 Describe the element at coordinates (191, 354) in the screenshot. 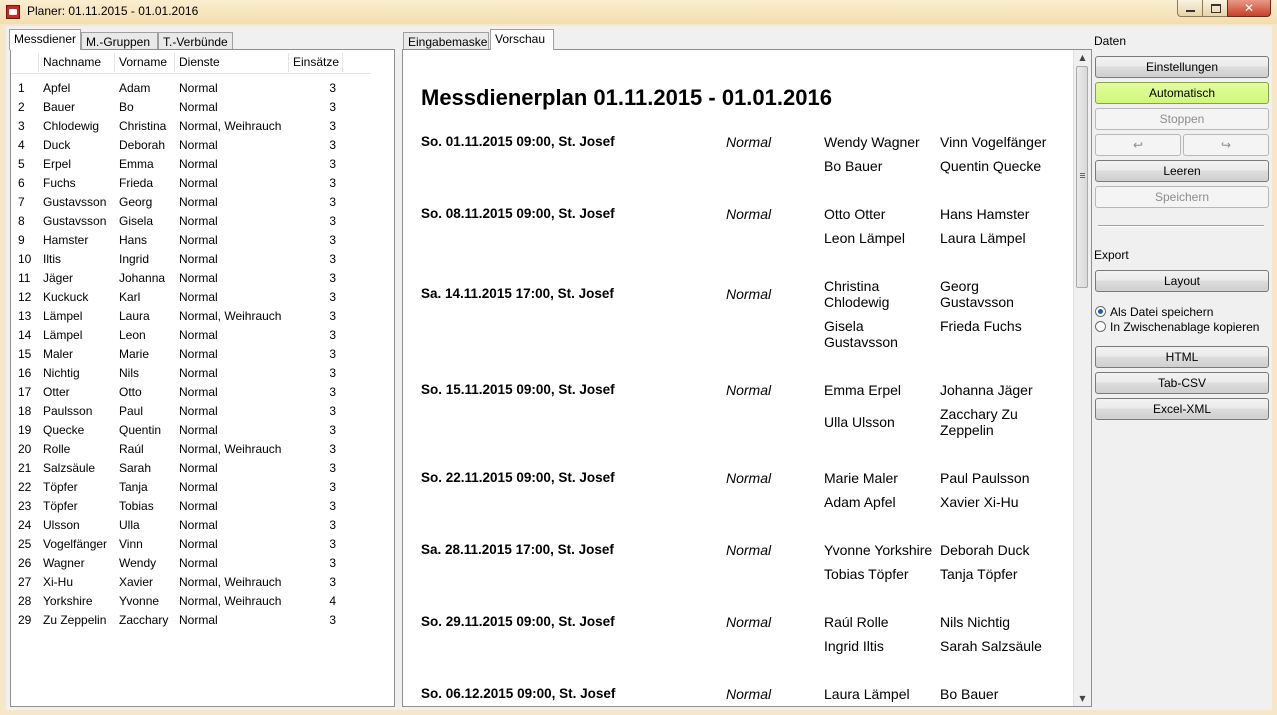

I see `table-row: 15 Maler Marie Normal 3` at that location.